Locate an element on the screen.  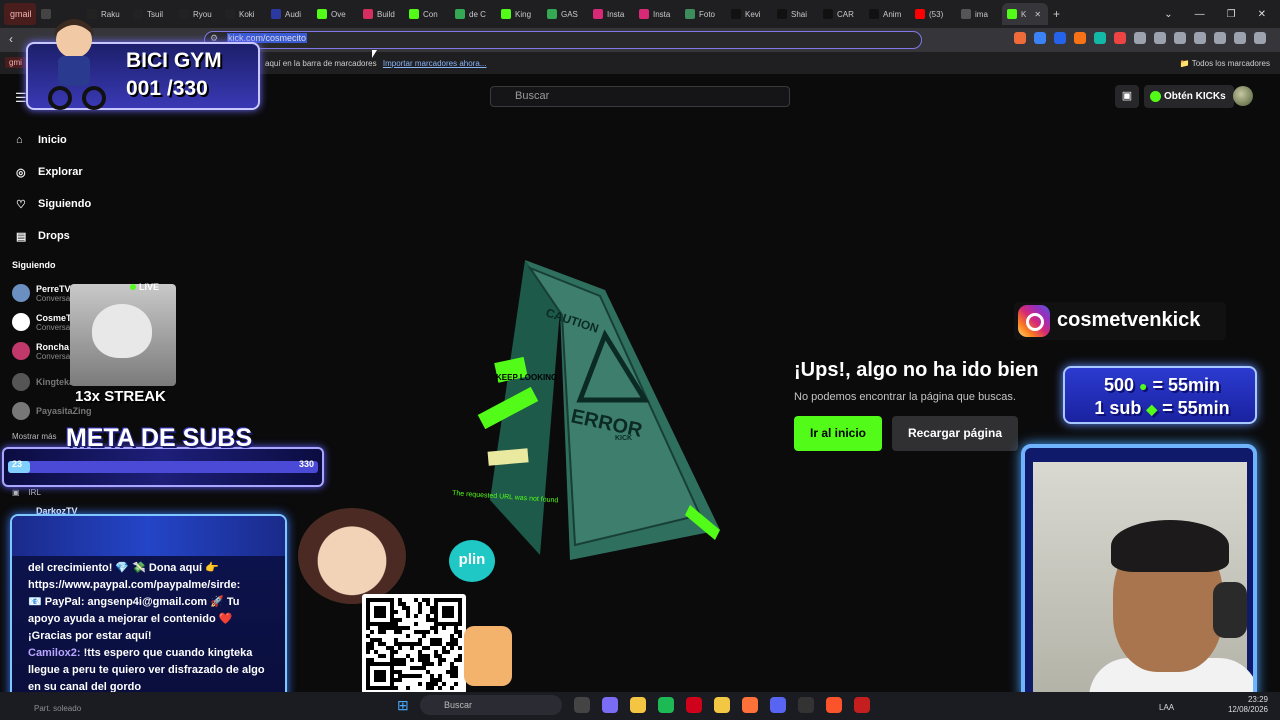
task-view-icon is located at coordinates (582, 705).